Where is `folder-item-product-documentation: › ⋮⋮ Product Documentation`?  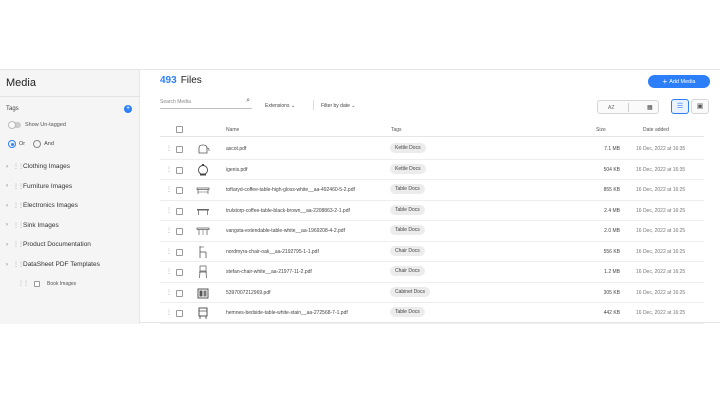
folder-item-product-documentation: › ⋮⋮ Product Documentation is located at coordinates (48, 244).